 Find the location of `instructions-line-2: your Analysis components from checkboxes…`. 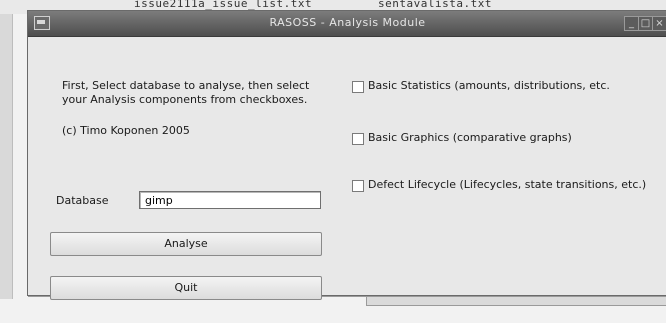

instructions-line-2: your Analysis components from checkboxes… is located at coordinates (185, 99).